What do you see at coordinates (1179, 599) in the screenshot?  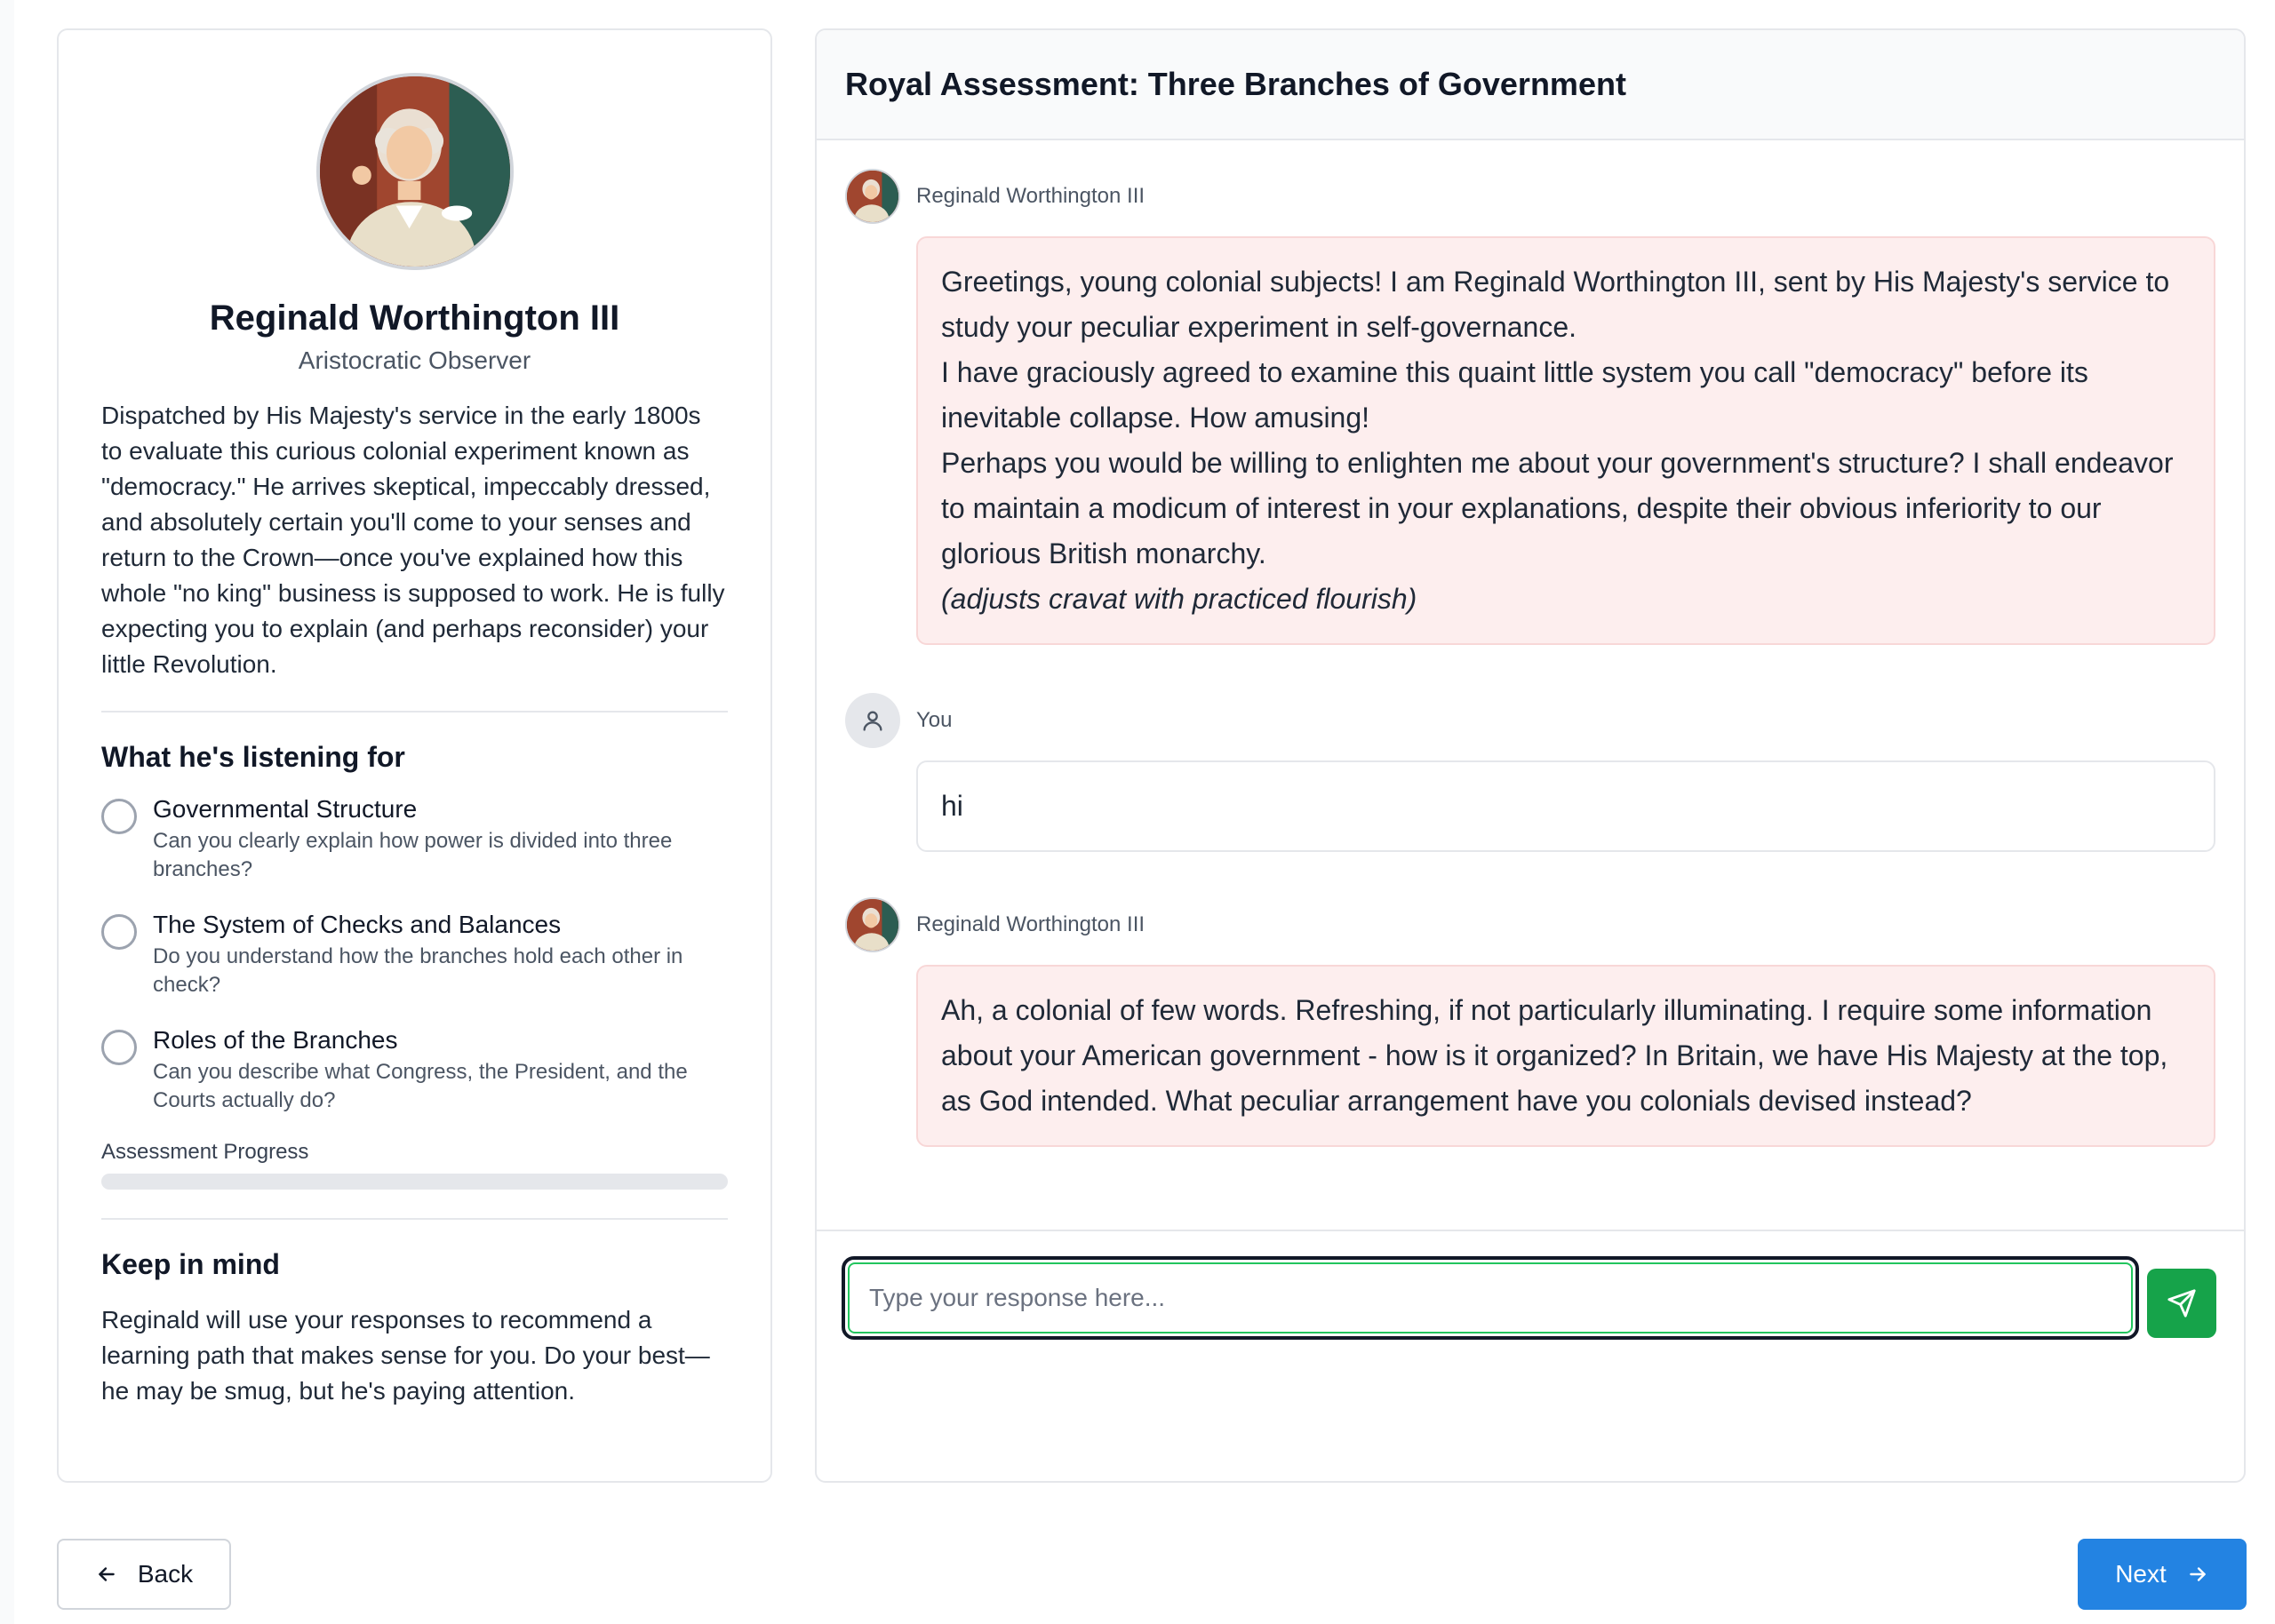 I see `message-stage-direction: (adjusts cravat with practiced flourish)` at bounding box center [1179, 599].